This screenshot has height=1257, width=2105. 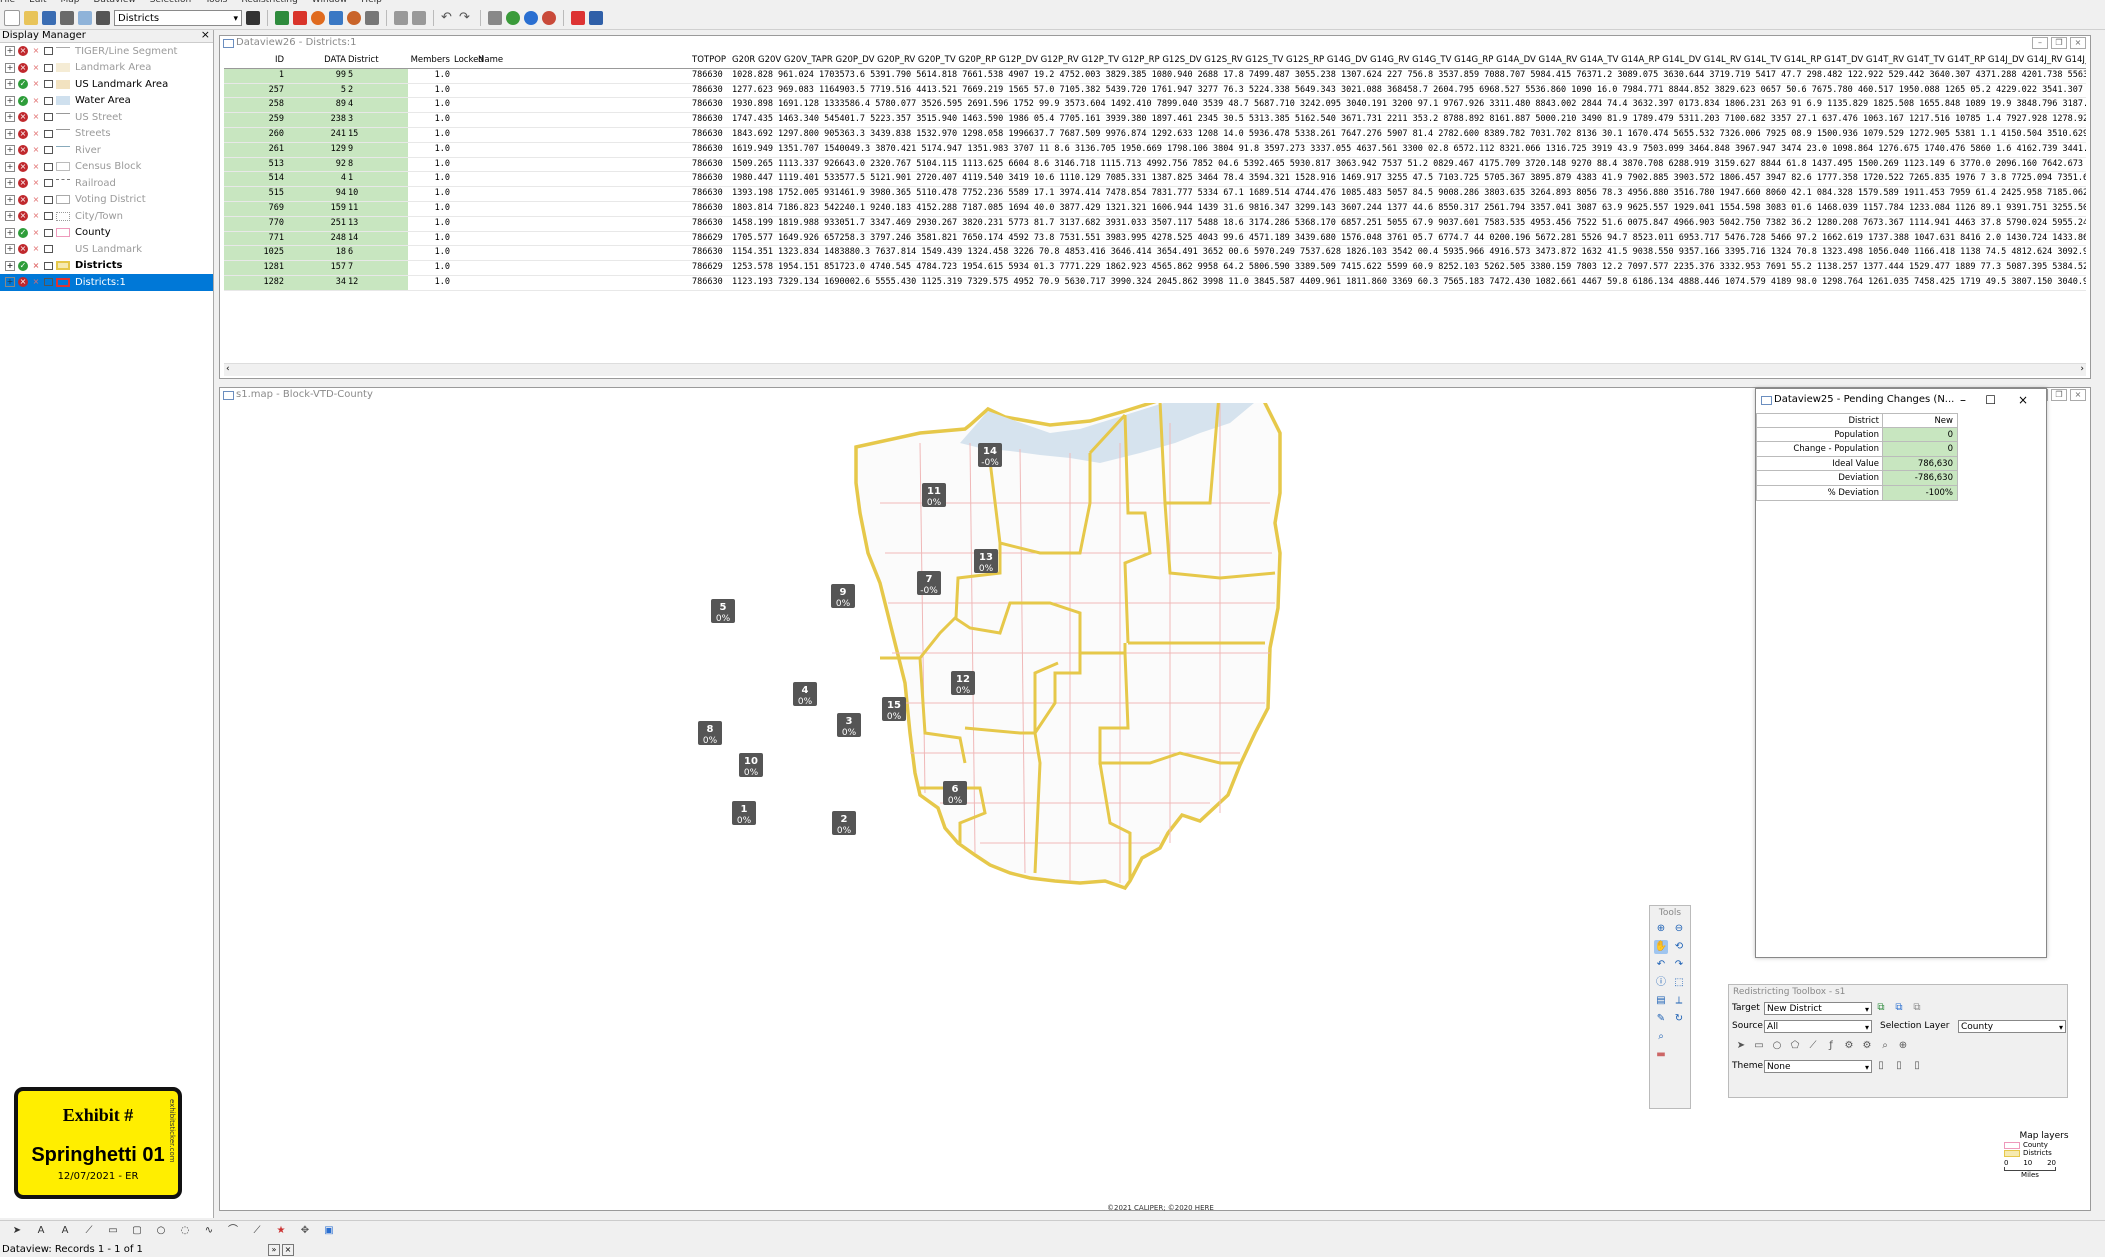 I want to click on menu-file: File, so click(x=7, y=2).